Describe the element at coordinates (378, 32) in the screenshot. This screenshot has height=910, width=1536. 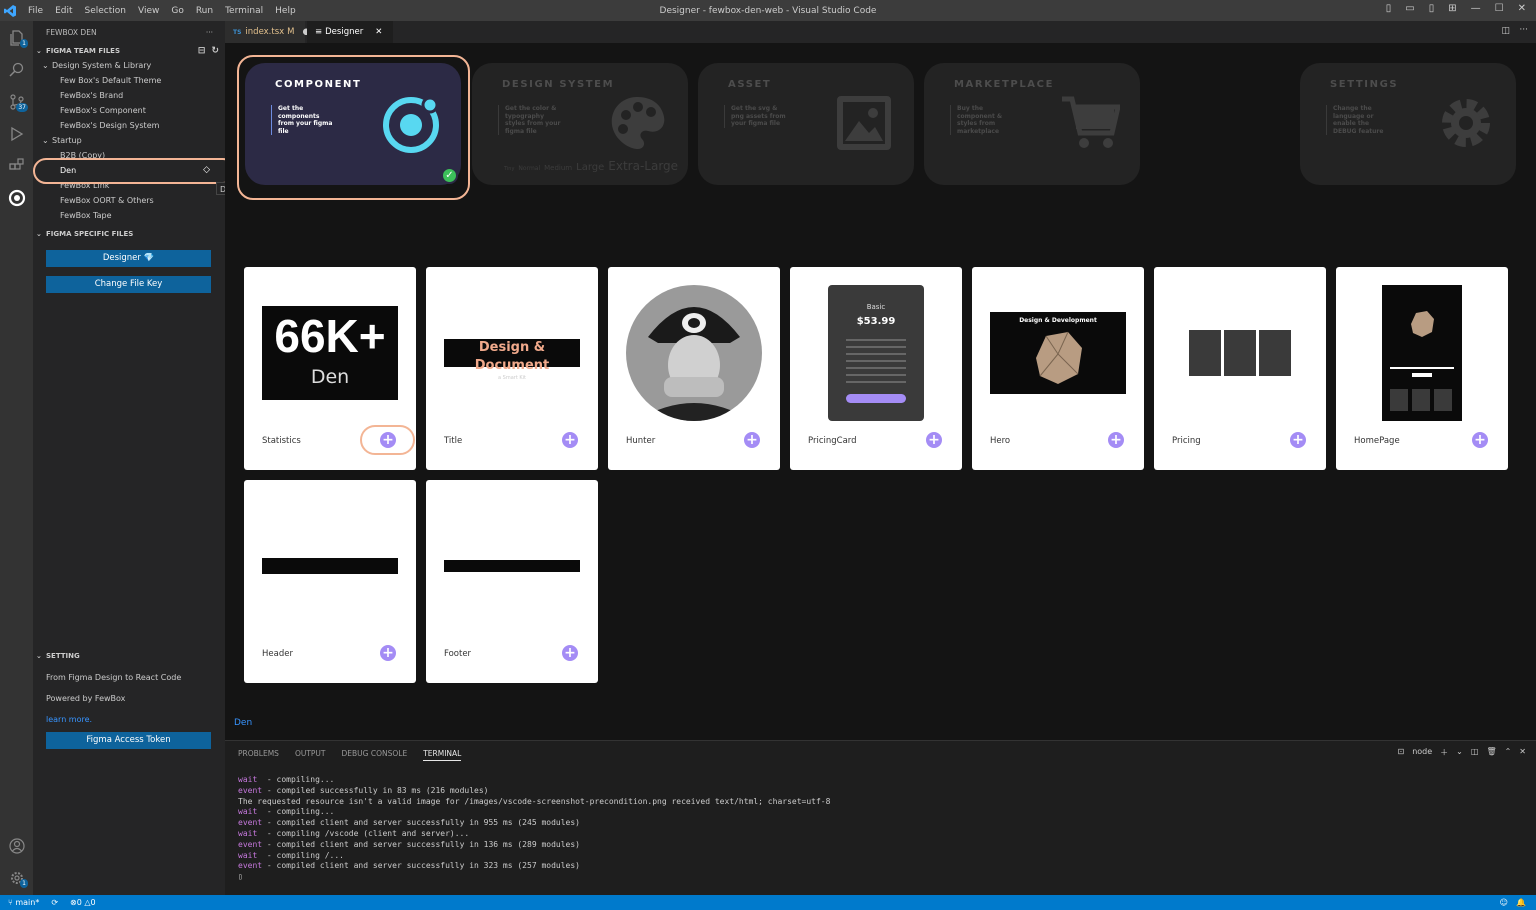
I see `close-tab-icon: ✕` at that location.